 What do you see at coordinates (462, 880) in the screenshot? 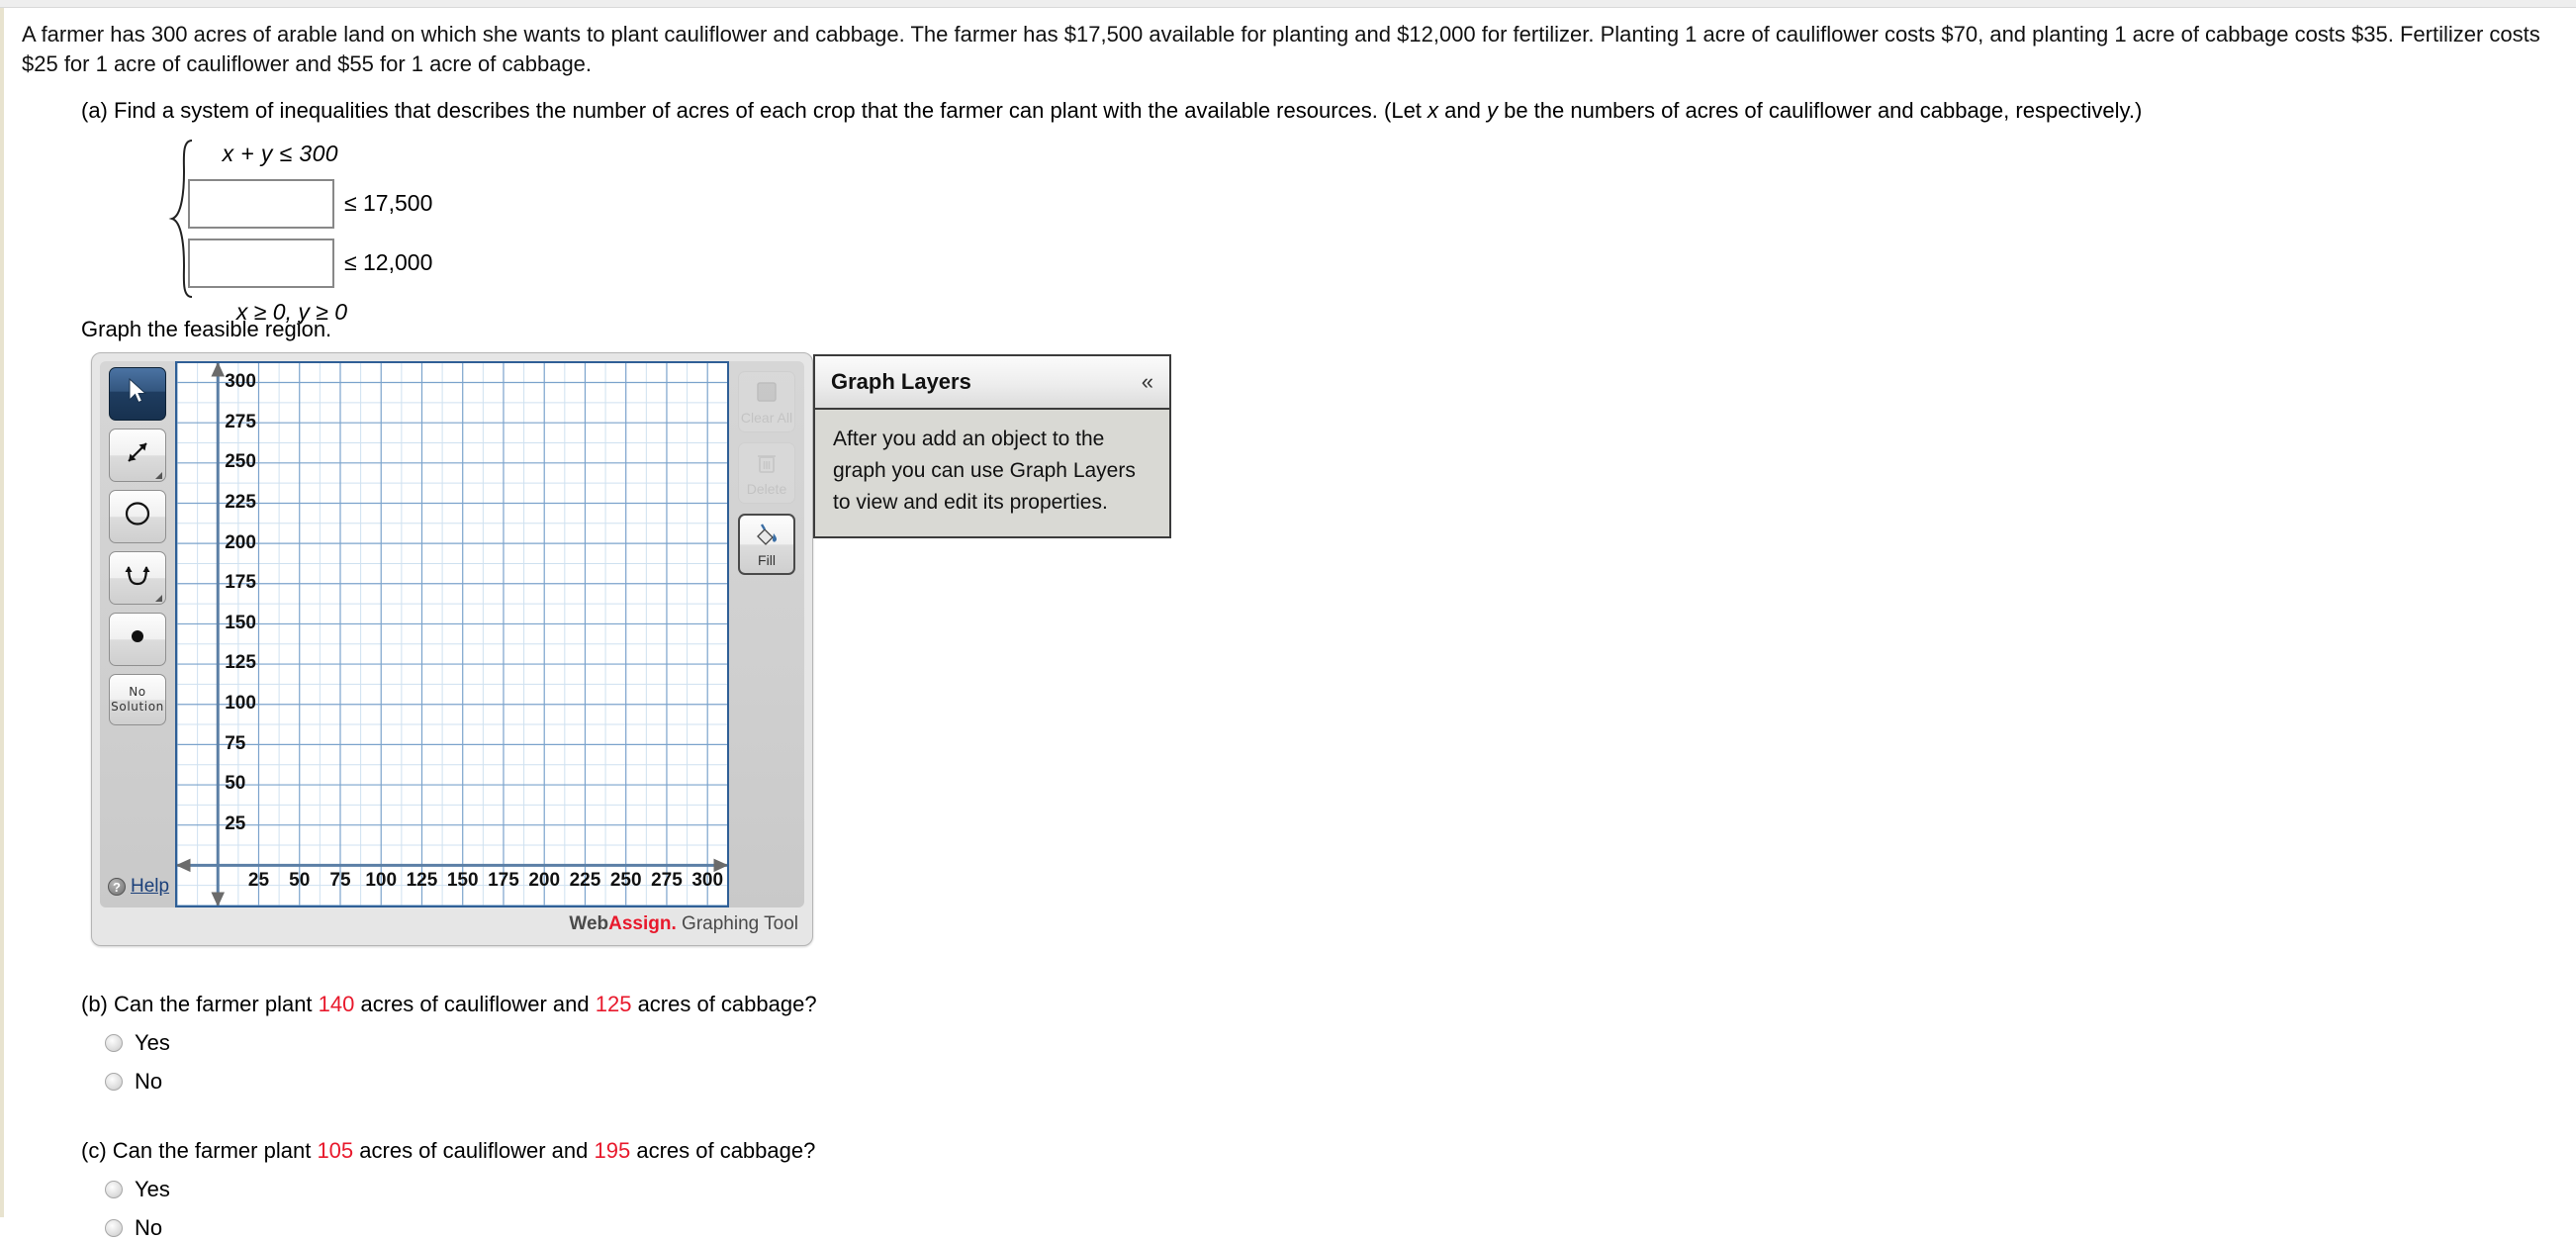
I see `x-axis-tick-label: 150` at bounding box center [462, 880].